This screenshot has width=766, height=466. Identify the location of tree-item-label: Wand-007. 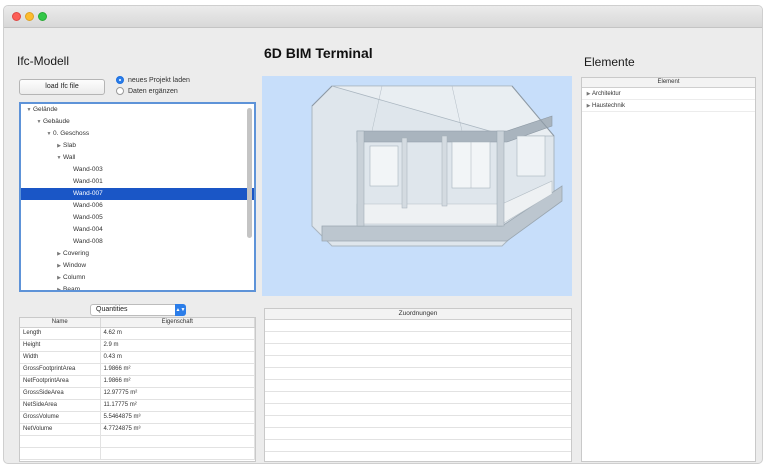
(88, 193).